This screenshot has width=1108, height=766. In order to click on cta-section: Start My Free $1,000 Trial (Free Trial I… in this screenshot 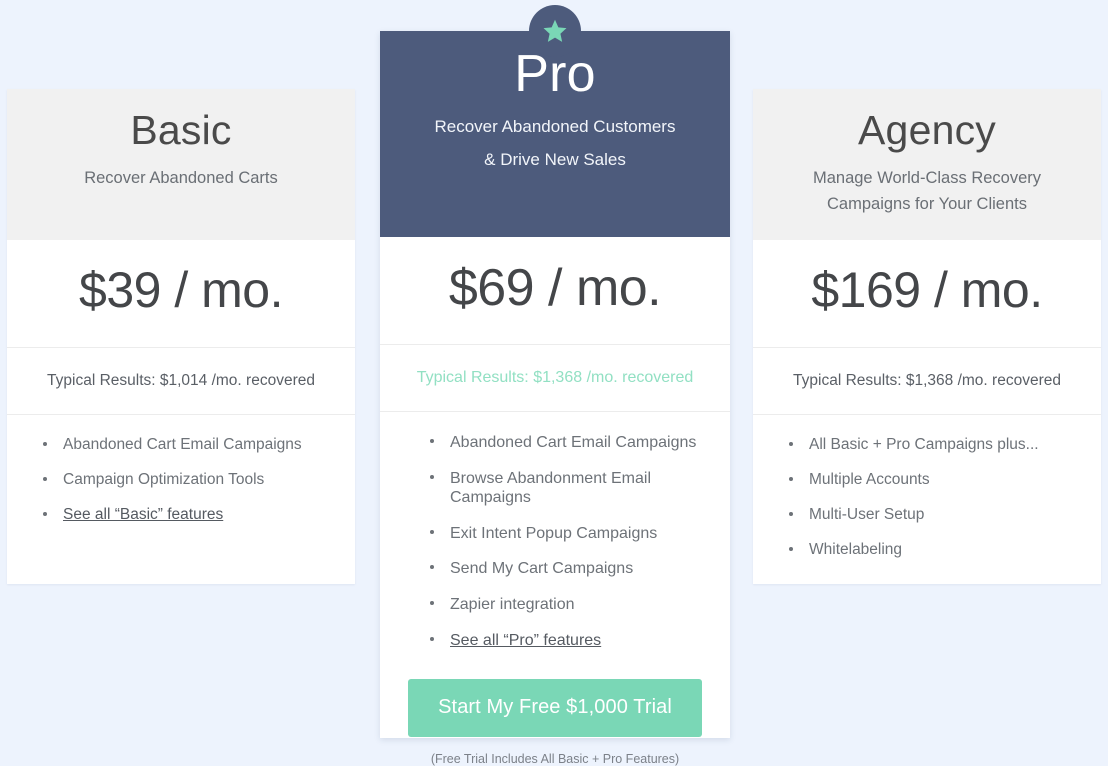, I will do `click(555, 716)`.